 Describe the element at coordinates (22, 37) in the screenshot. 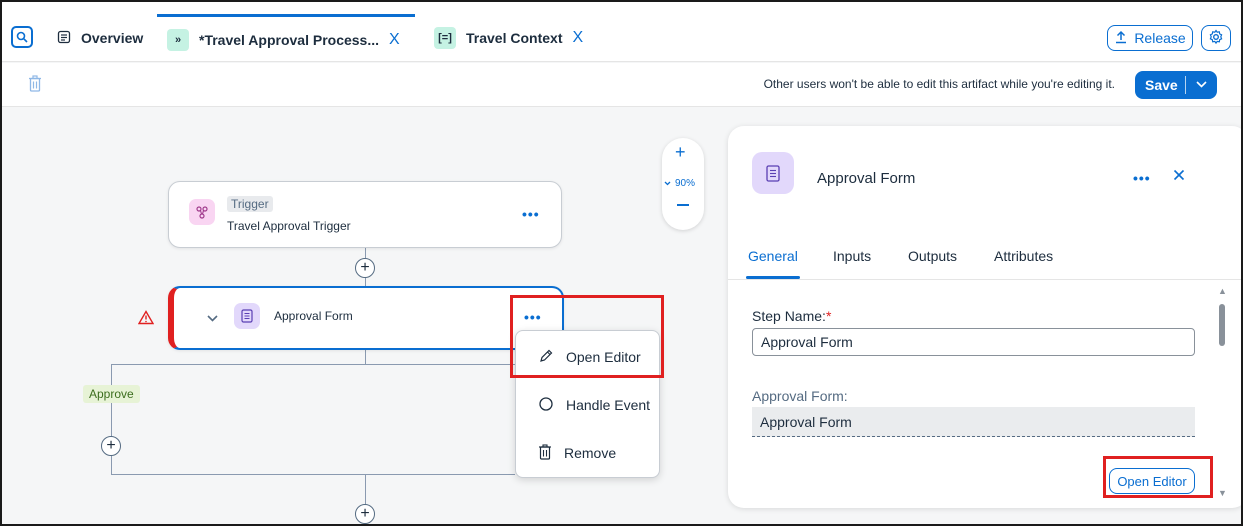

I see `search-icon` at that location.